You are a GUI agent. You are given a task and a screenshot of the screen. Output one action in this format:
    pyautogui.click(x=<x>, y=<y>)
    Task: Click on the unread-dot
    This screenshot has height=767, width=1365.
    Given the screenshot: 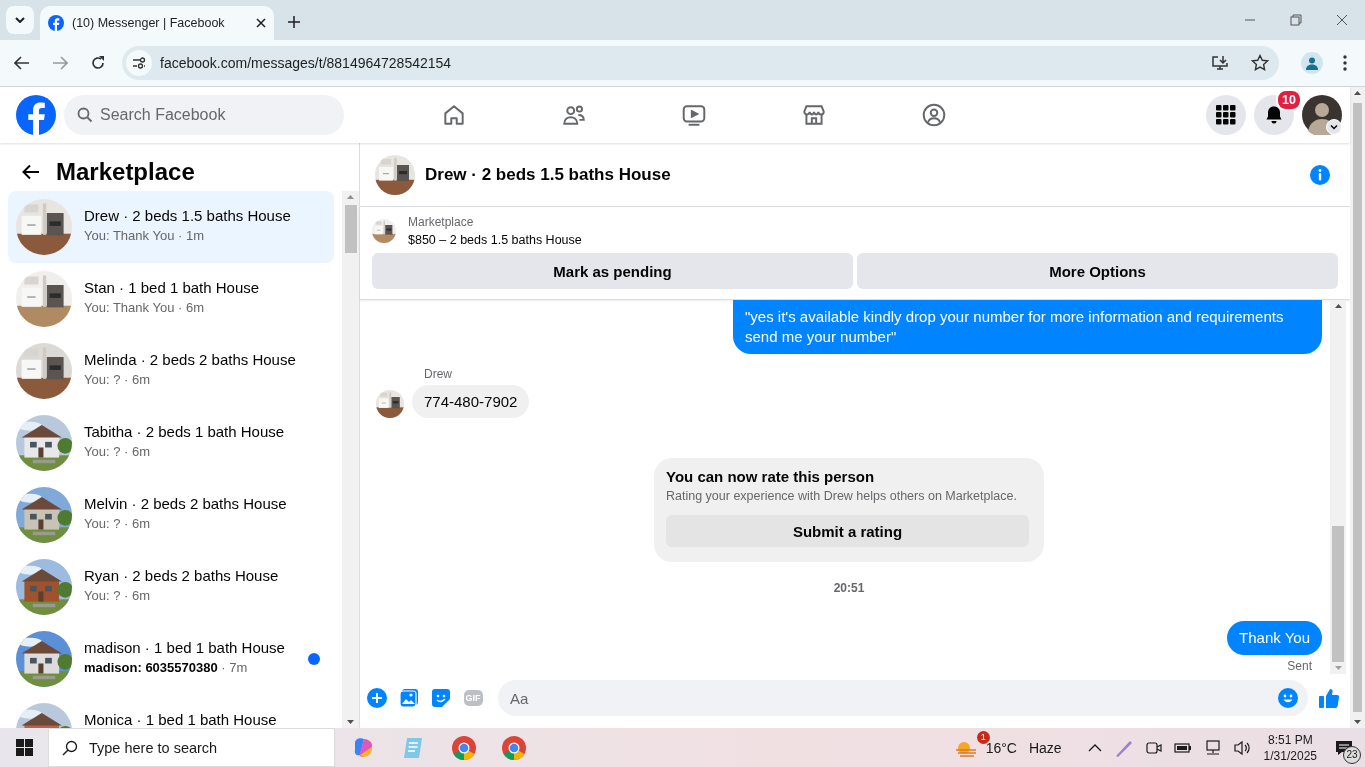 What is the action you would take?
    pyautogui.click(x=314, y=659)
    